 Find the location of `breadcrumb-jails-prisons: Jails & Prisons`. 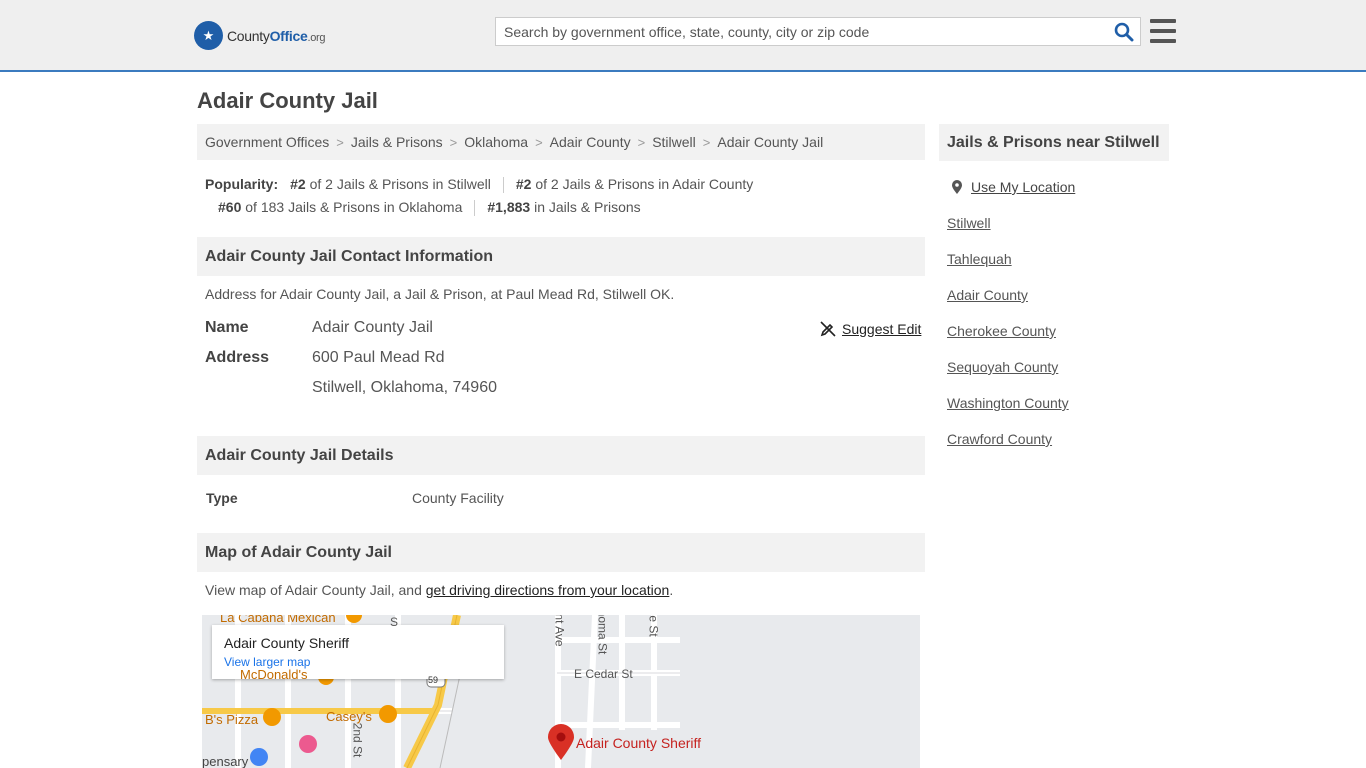

breadcrumb-jails-prisons: Jails & Prisons is located at coordinates (397, 142).